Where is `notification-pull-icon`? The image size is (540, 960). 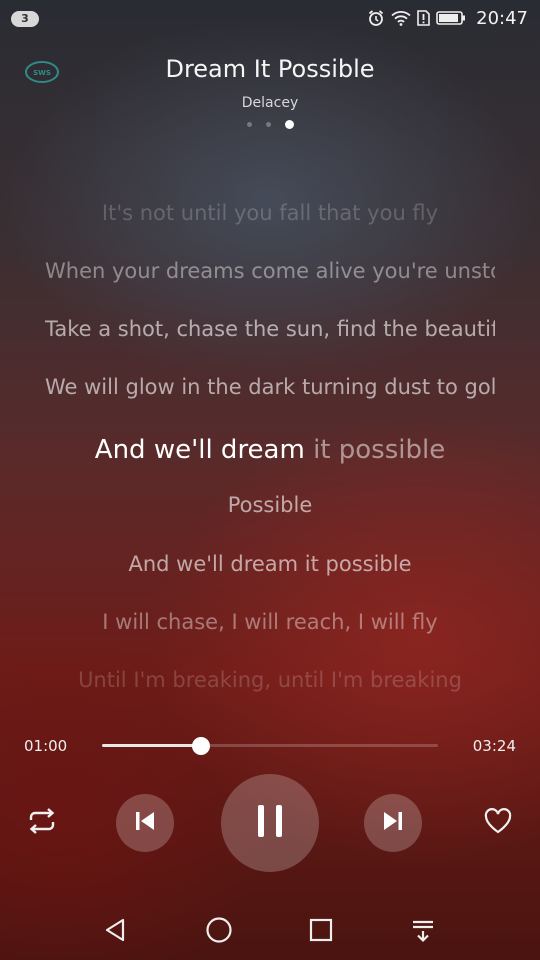 notification-pull-icon is located at coordinates (423, 932).